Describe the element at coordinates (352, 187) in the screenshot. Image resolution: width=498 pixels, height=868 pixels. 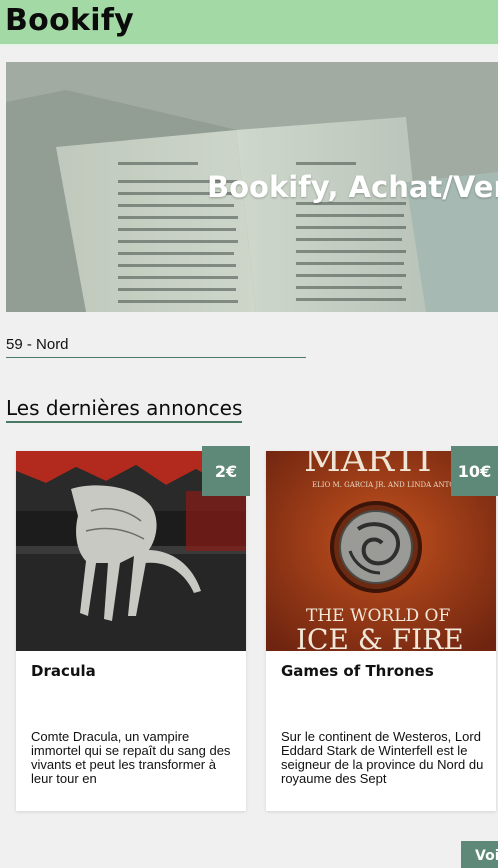
I see `hero-title: Bookify, Achat/Vente` at that location.